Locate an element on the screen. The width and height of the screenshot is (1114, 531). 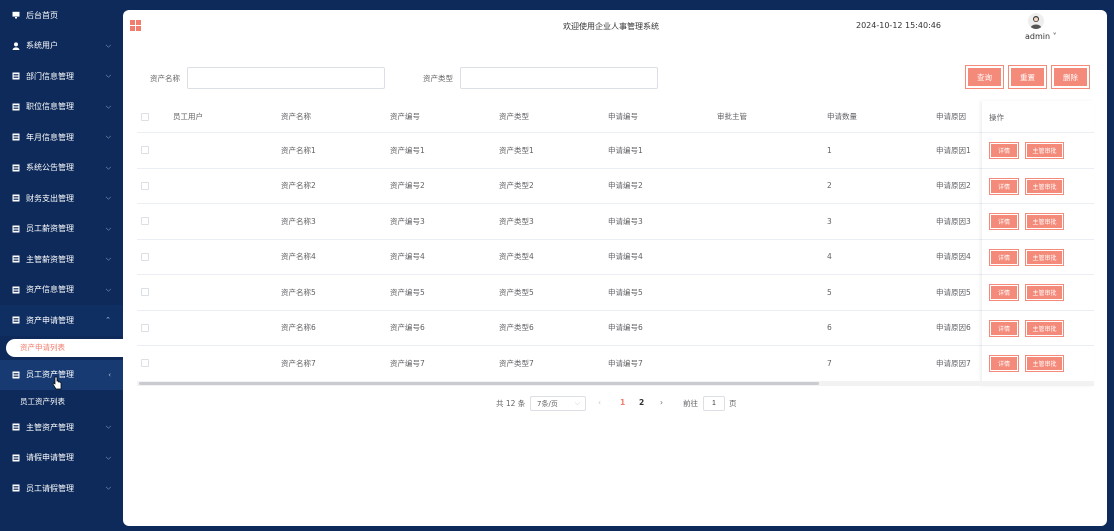
select-all-checkbox is located at coordinates (145, 116).